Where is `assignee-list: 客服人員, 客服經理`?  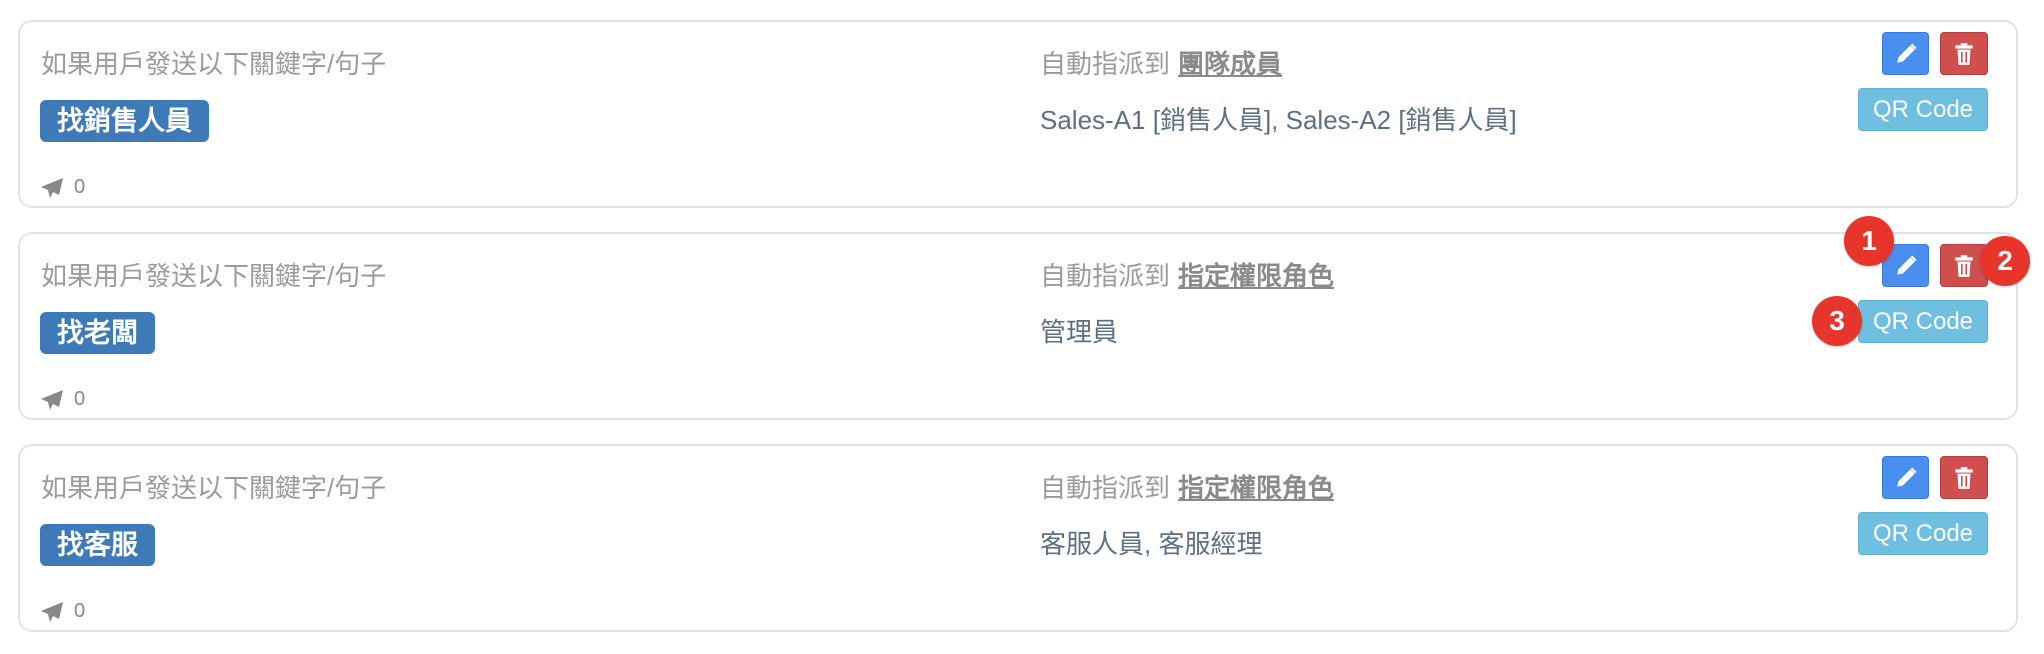 assignee-list: 客服人員, 客服經理 is located at coordinates (1151, 544).